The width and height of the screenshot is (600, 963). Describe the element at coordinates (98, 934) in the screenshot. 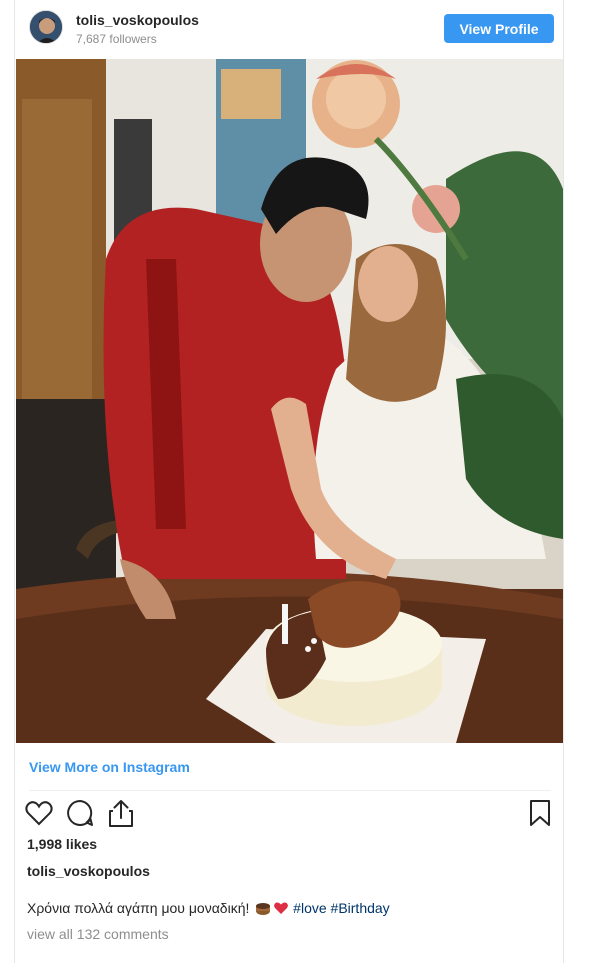

I see `view-all-comments-link: view all 132 comments` at that location.